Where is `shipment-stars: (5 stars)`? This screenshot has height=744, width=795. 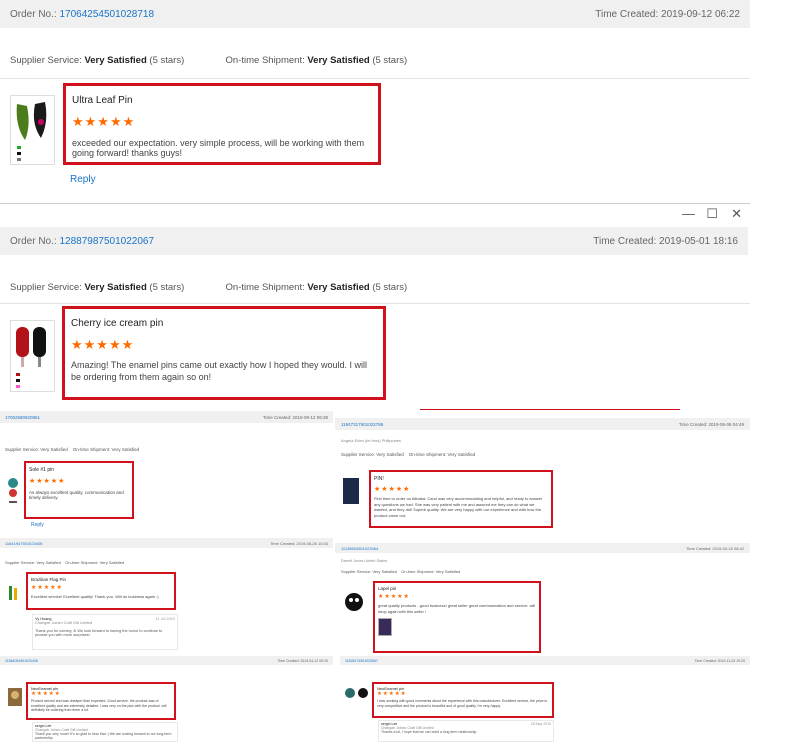 shipment-stars: (5 stars) is located at coordinates (390, 60).